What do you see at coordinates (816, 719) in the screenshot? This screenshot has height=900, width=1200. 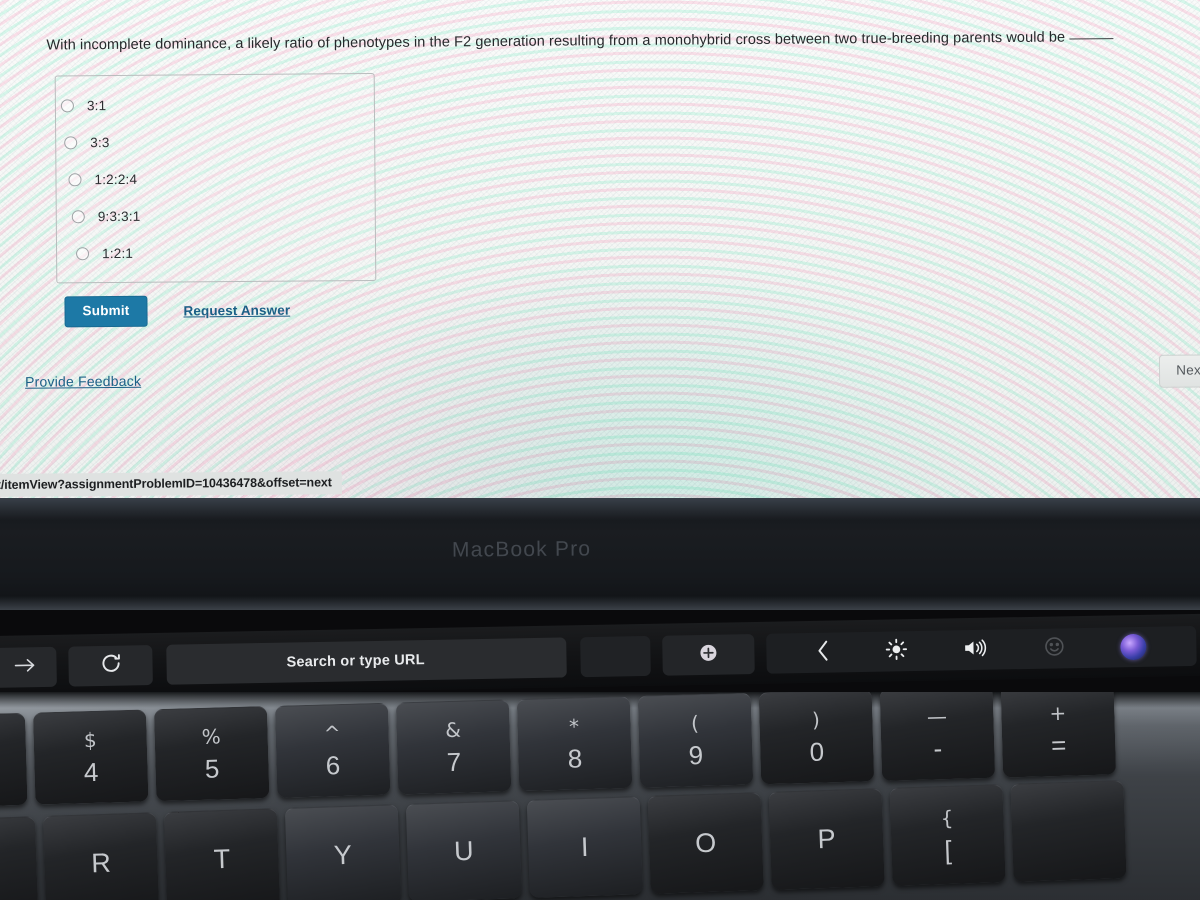 I see `key-top-label: )` at bounding box center [816, 719].